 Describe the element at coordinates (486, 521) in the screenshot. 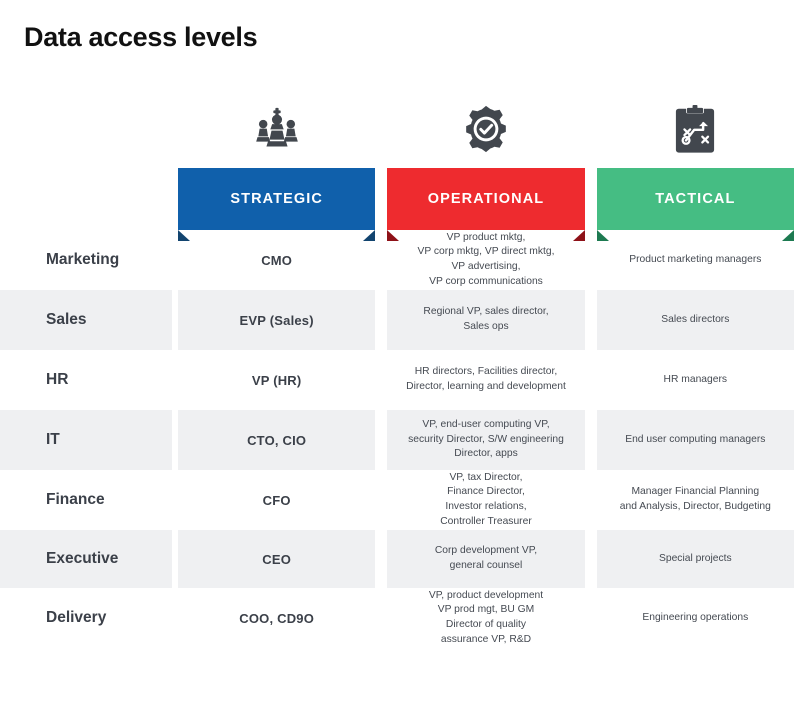

I see `cell-line: Controller Treasurer` at that location.